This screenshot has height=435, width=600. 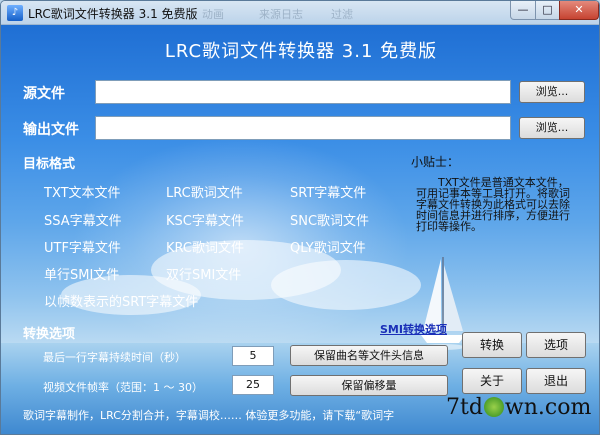 I want to click on window-title: LRC歌词文件转换器 3.1 免费版, so click(x=113, y=14).